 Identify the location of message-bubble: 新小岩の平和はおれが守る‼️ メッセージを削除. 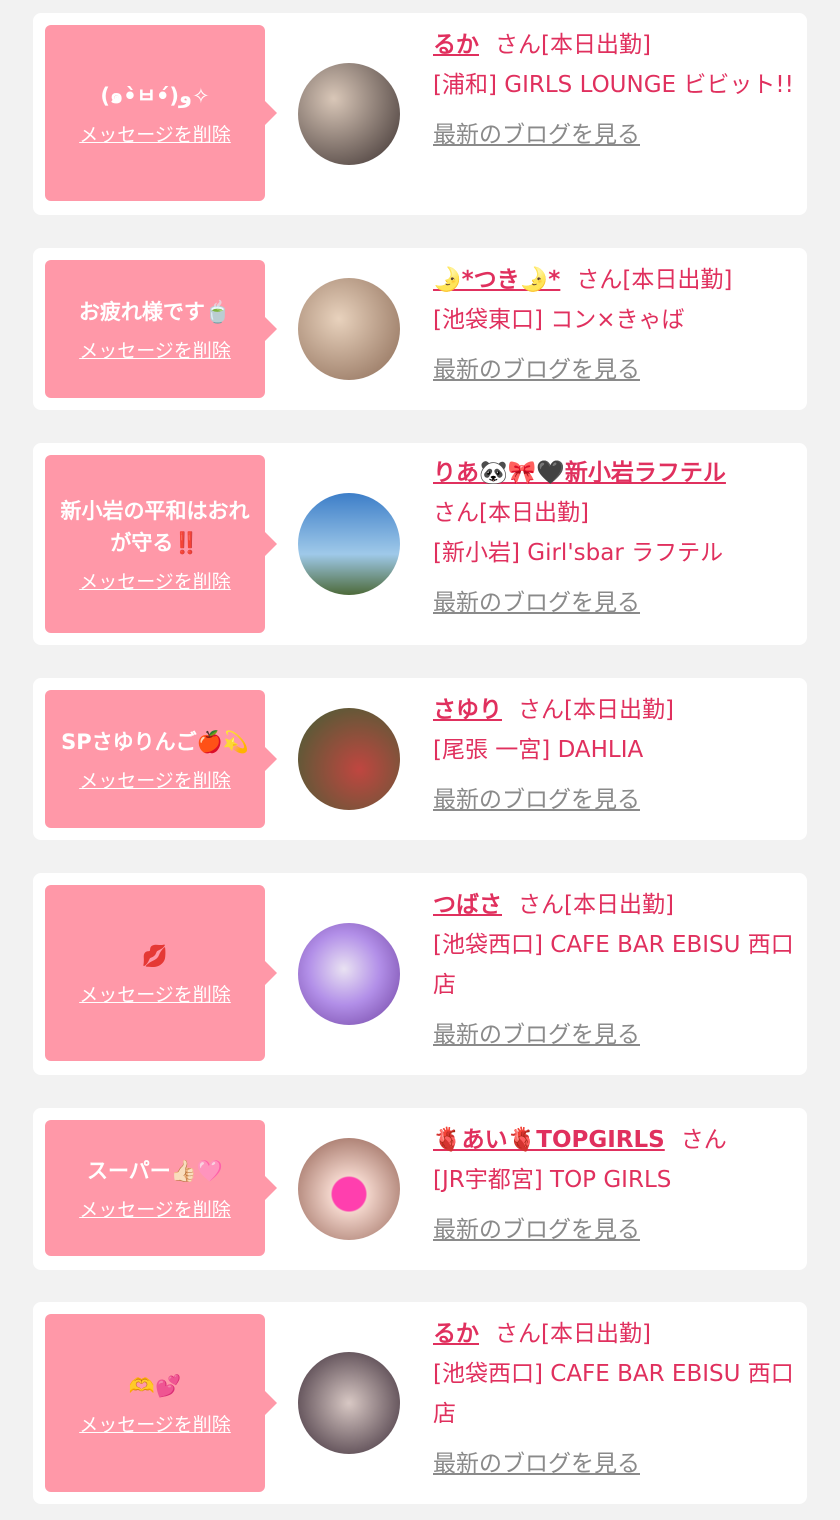
(161, 544).